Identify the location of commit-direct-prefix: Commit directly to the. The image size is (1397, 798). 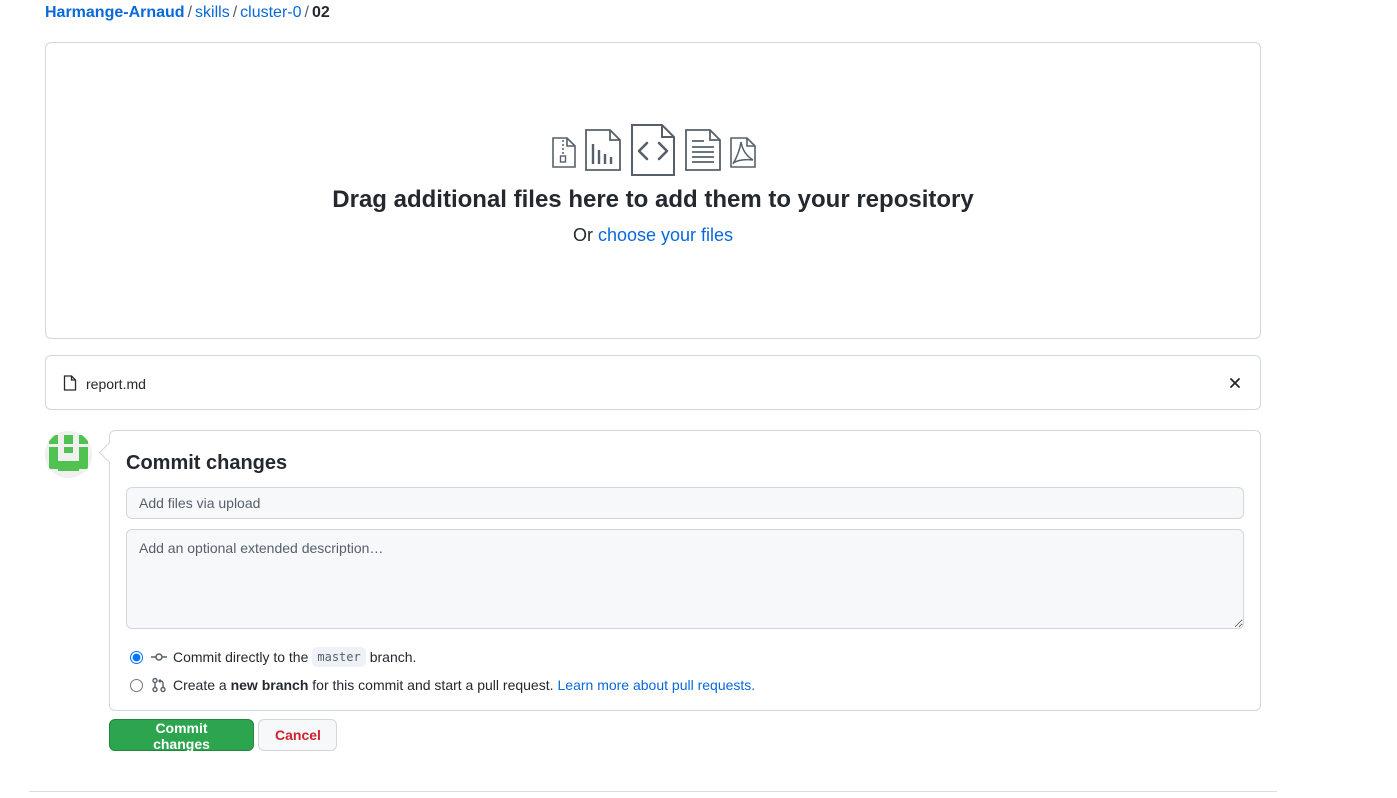
(241, 657).